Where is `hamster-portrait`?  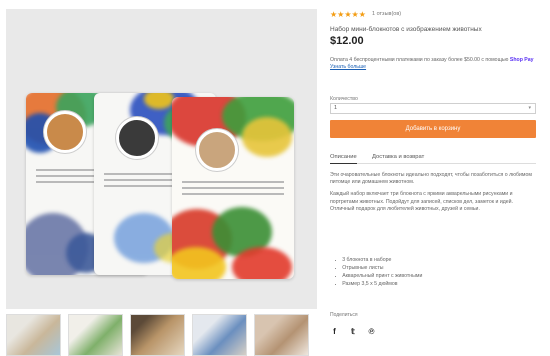
hamster-portrait is located at coordinates (217, 150).